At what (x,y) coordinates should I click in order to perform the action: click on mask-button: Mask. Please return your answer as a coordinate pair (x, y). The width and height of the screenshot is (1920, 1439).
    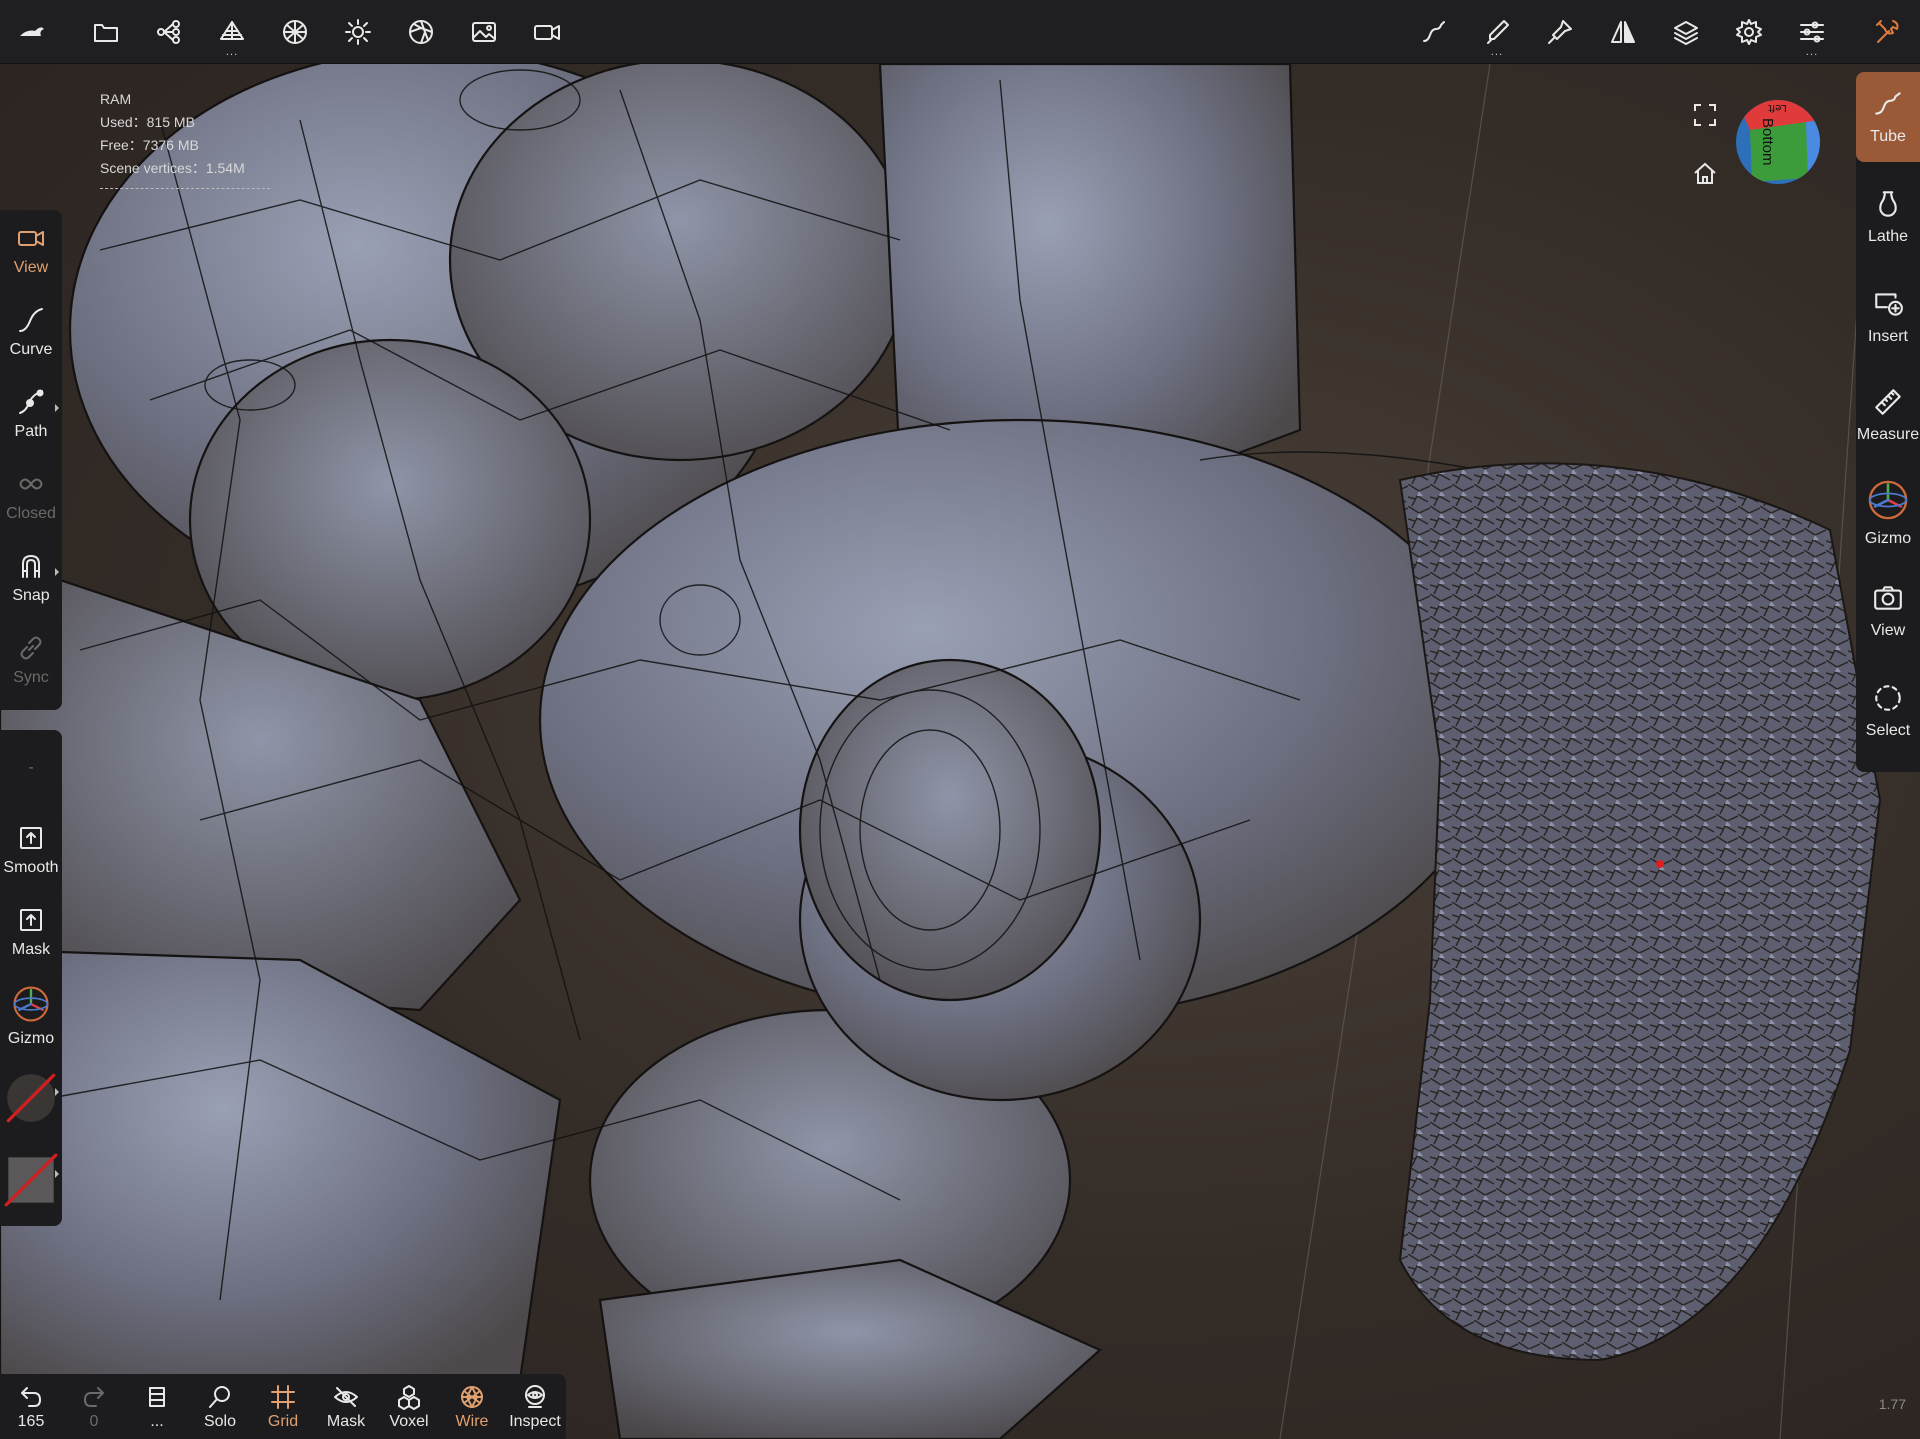
    Looking at the image, I should click on (31, 932).